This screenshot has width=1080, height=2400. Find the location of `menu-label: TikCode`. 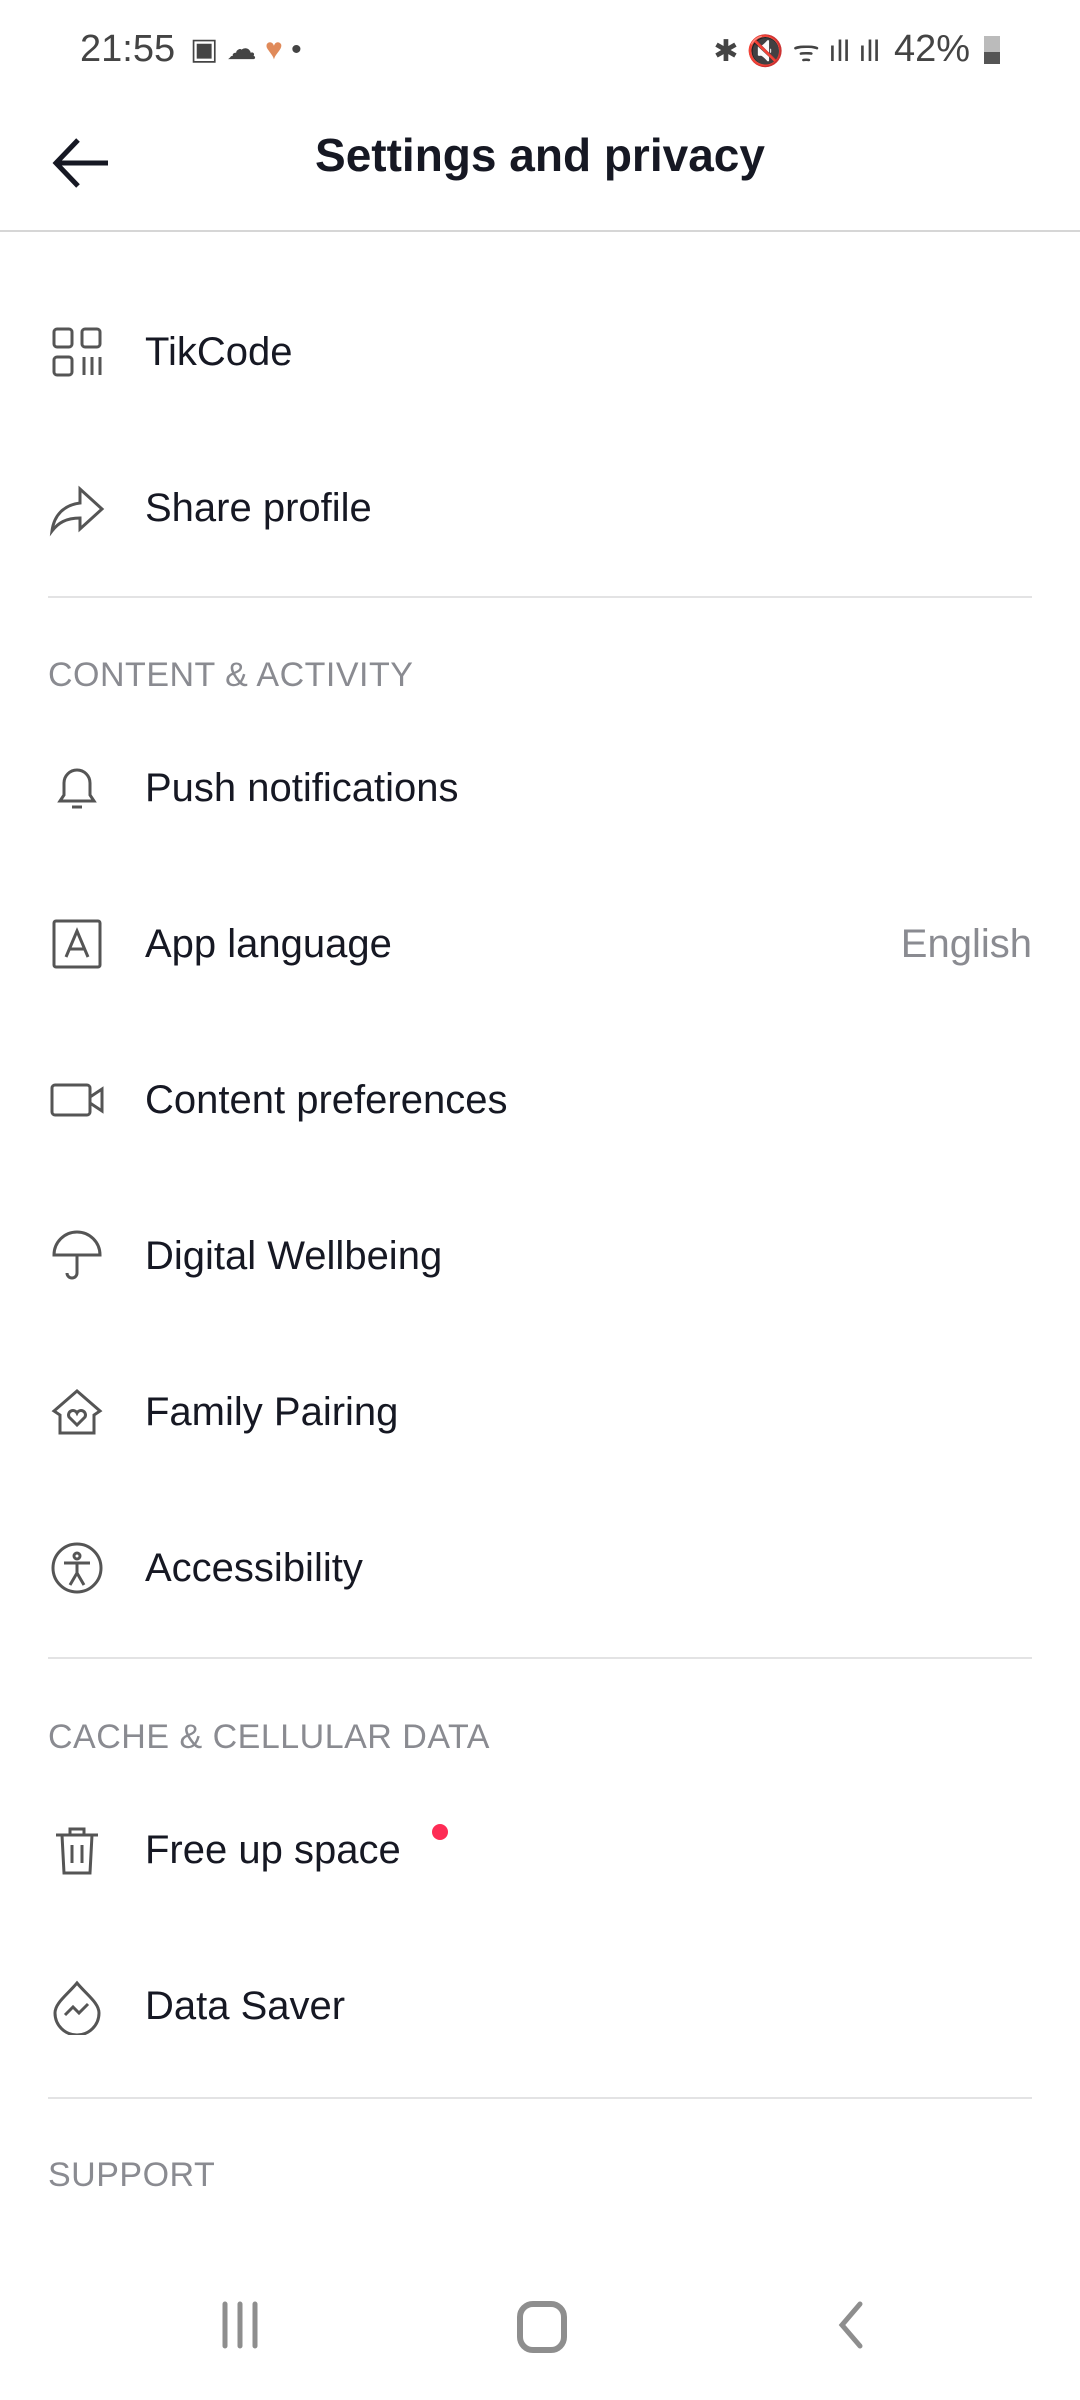

menu-label: TikCode is located at coordinates (219, 351).